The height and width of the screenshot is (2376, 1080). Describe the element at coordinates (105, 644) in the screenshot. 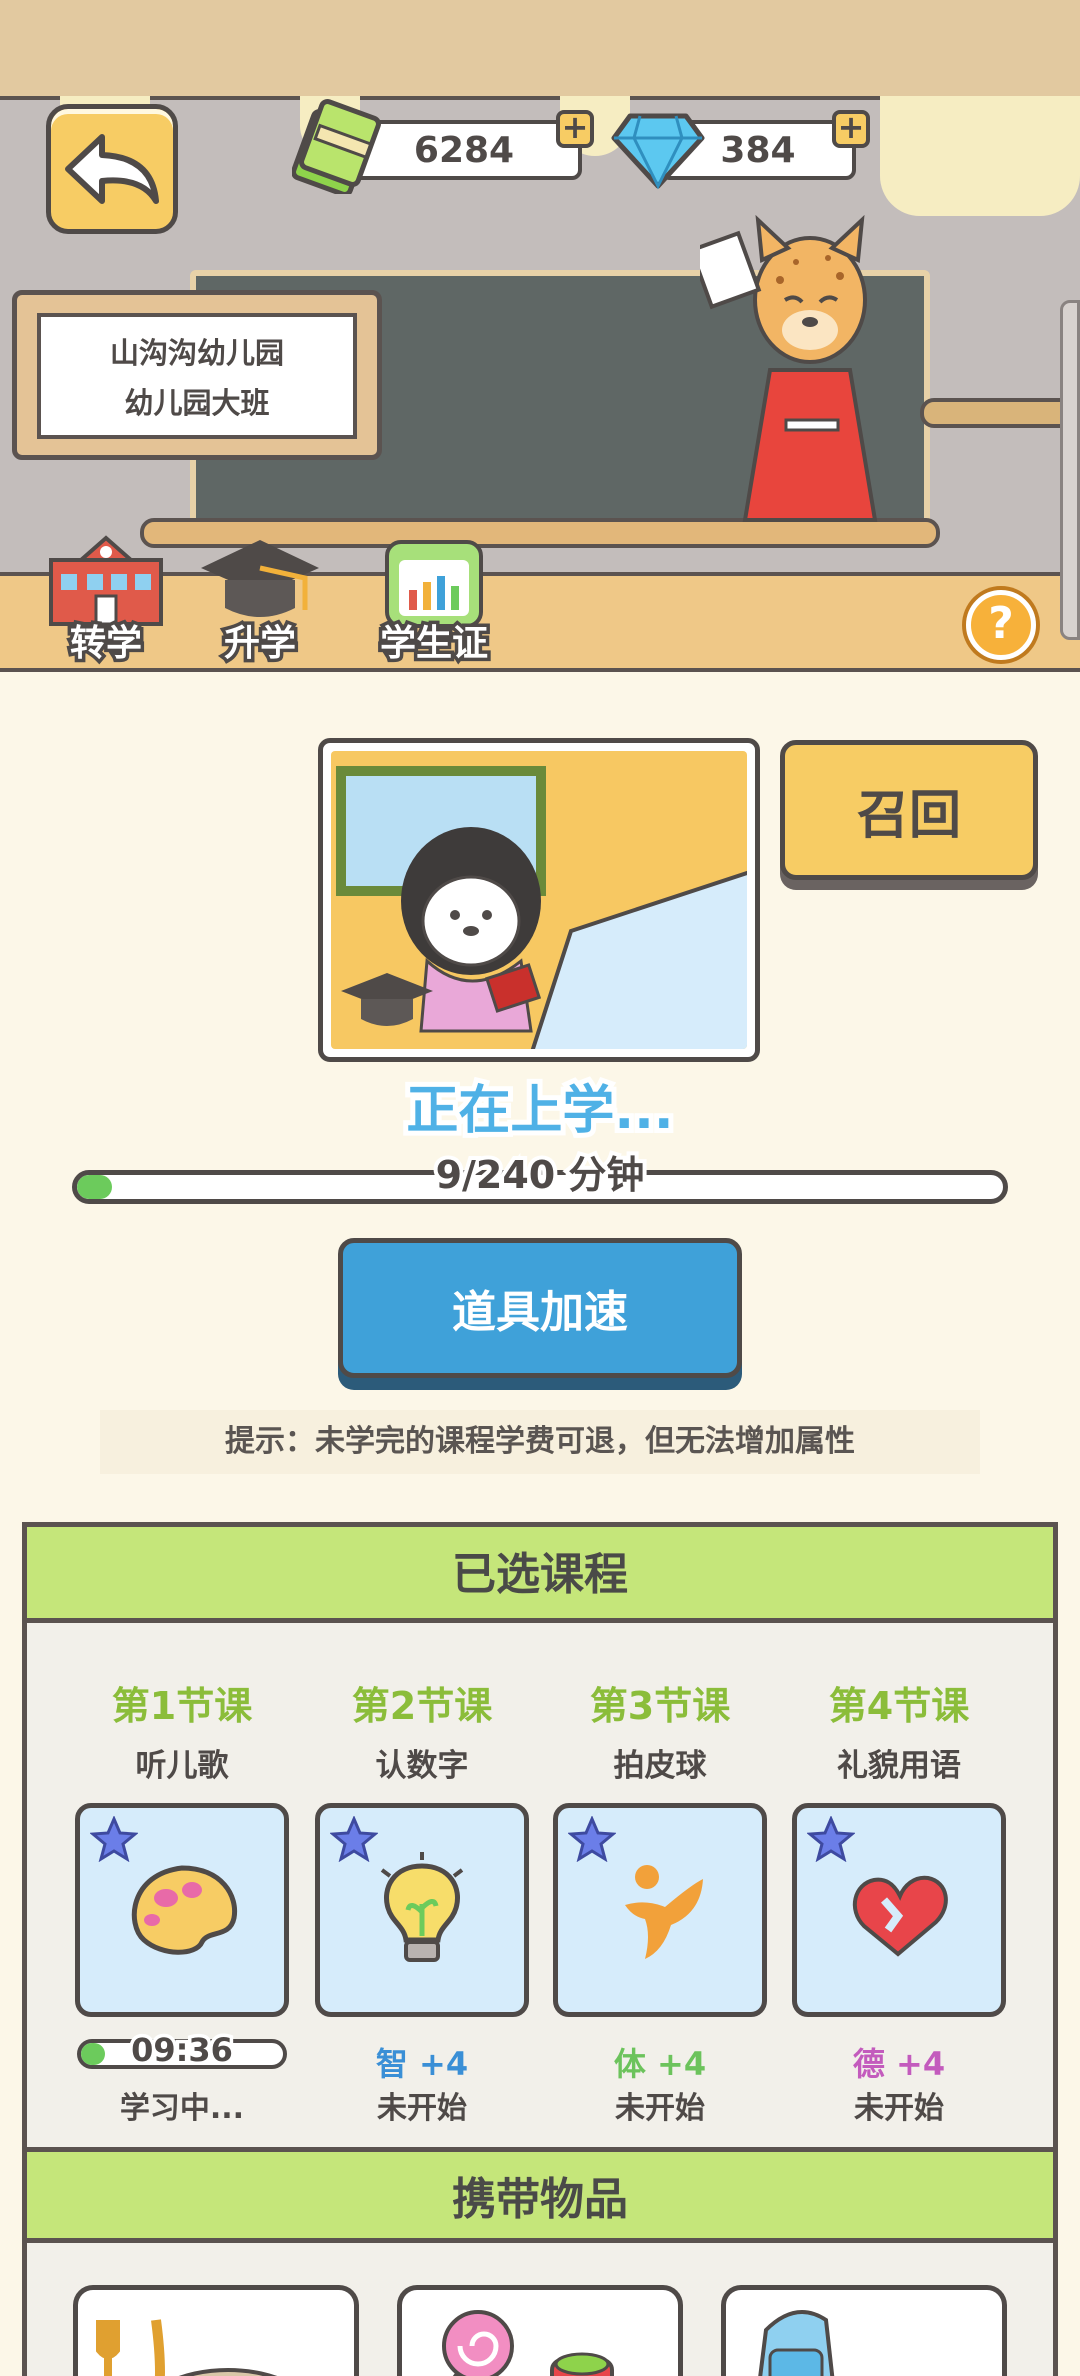

I see `transfer-label: 转学` at that location.